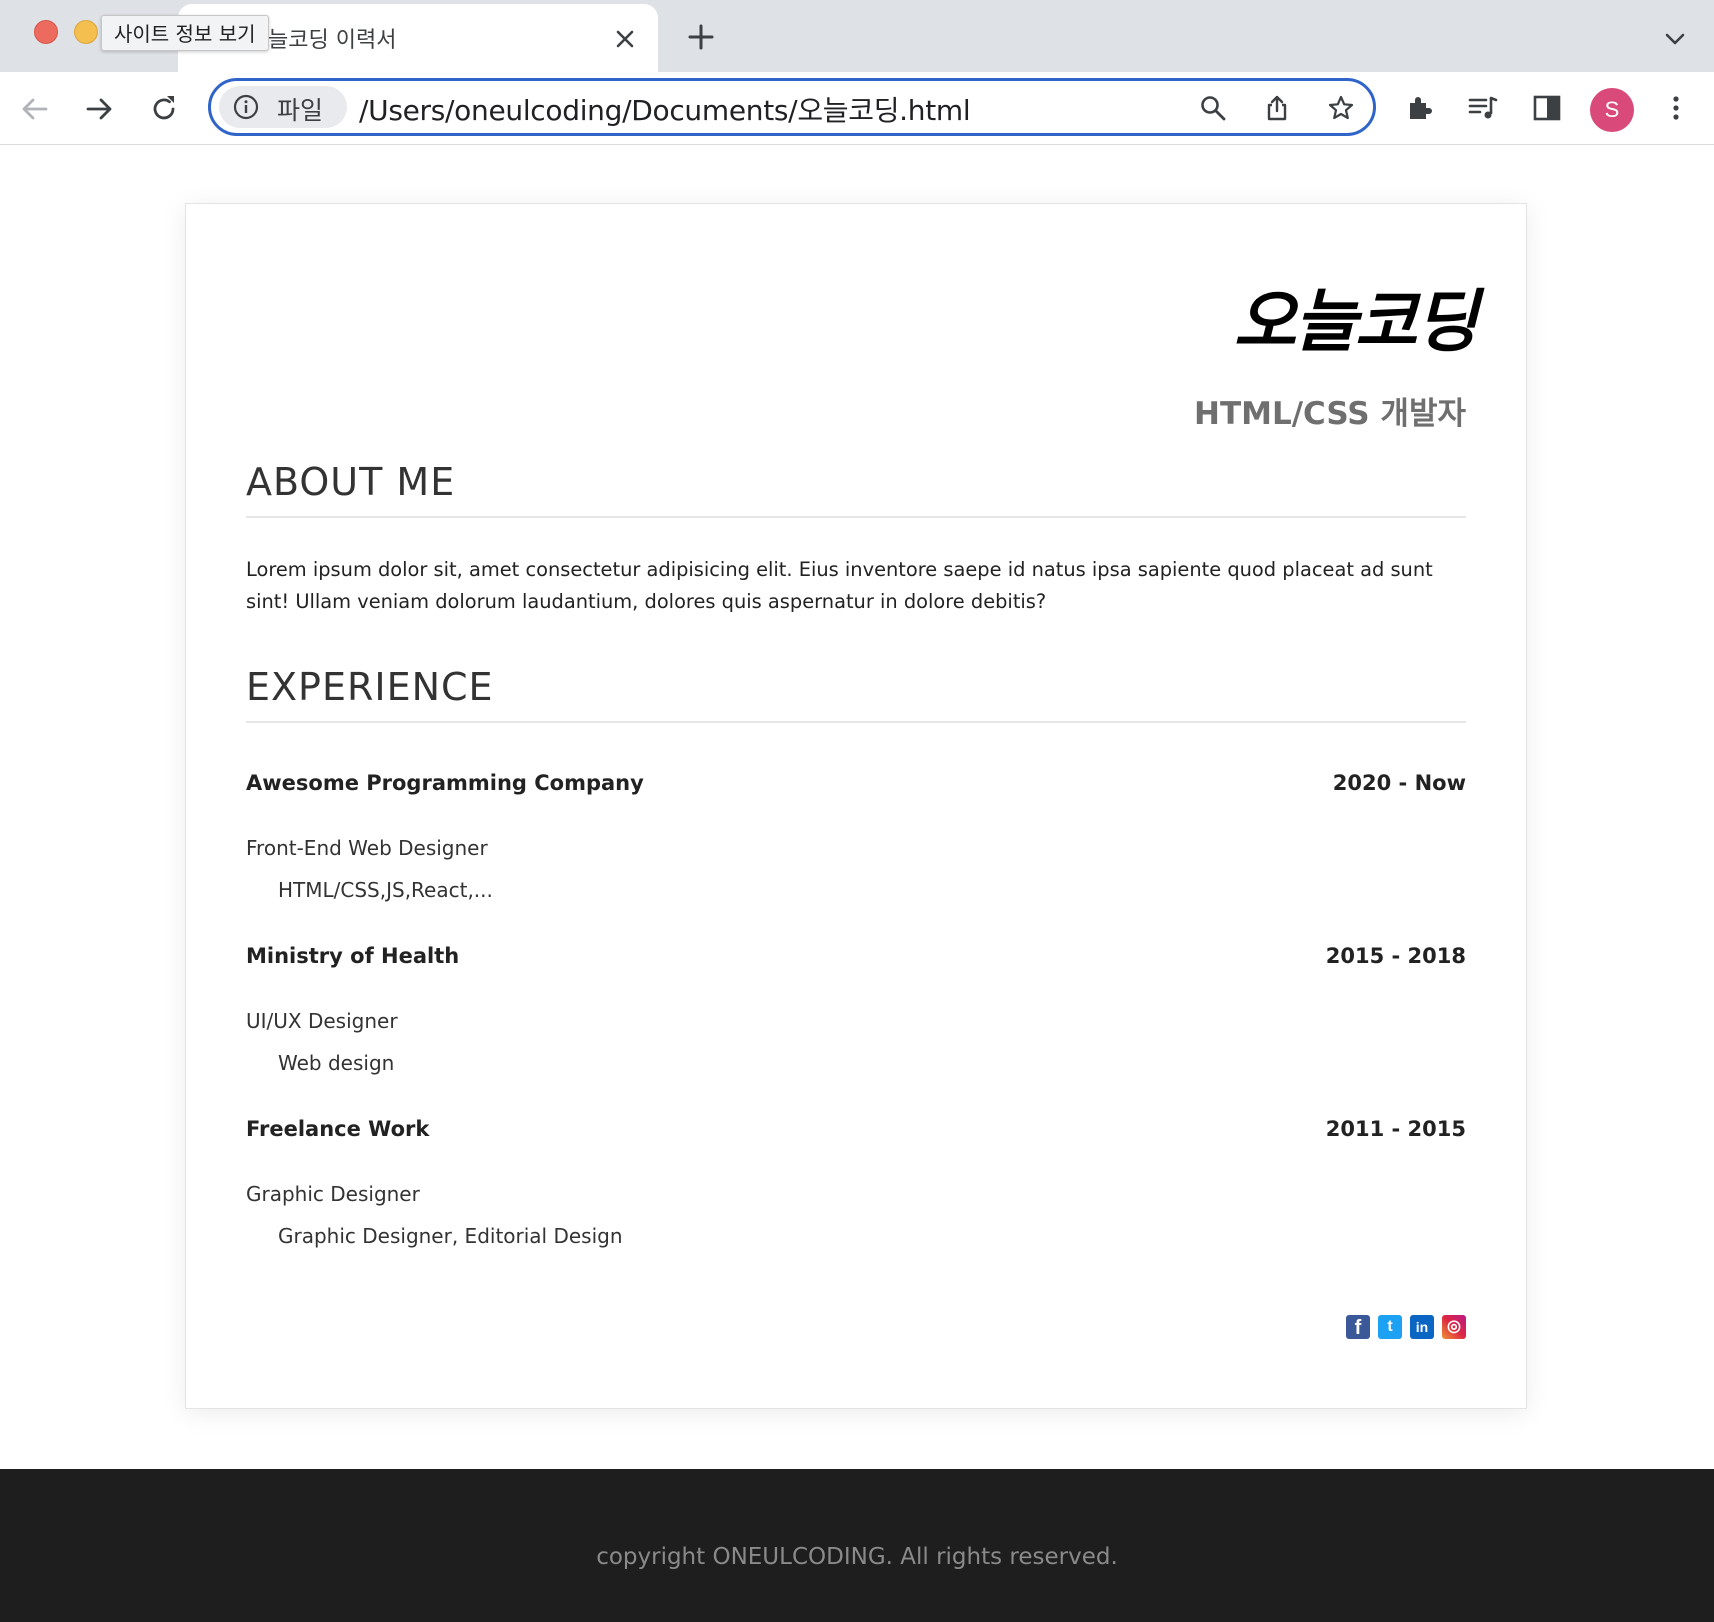  What do you see at coordinates (185, 33) in the screenshot?
I see `site-info-tooltip: 사이트 정보 보기` at bounding box center [185, 33].